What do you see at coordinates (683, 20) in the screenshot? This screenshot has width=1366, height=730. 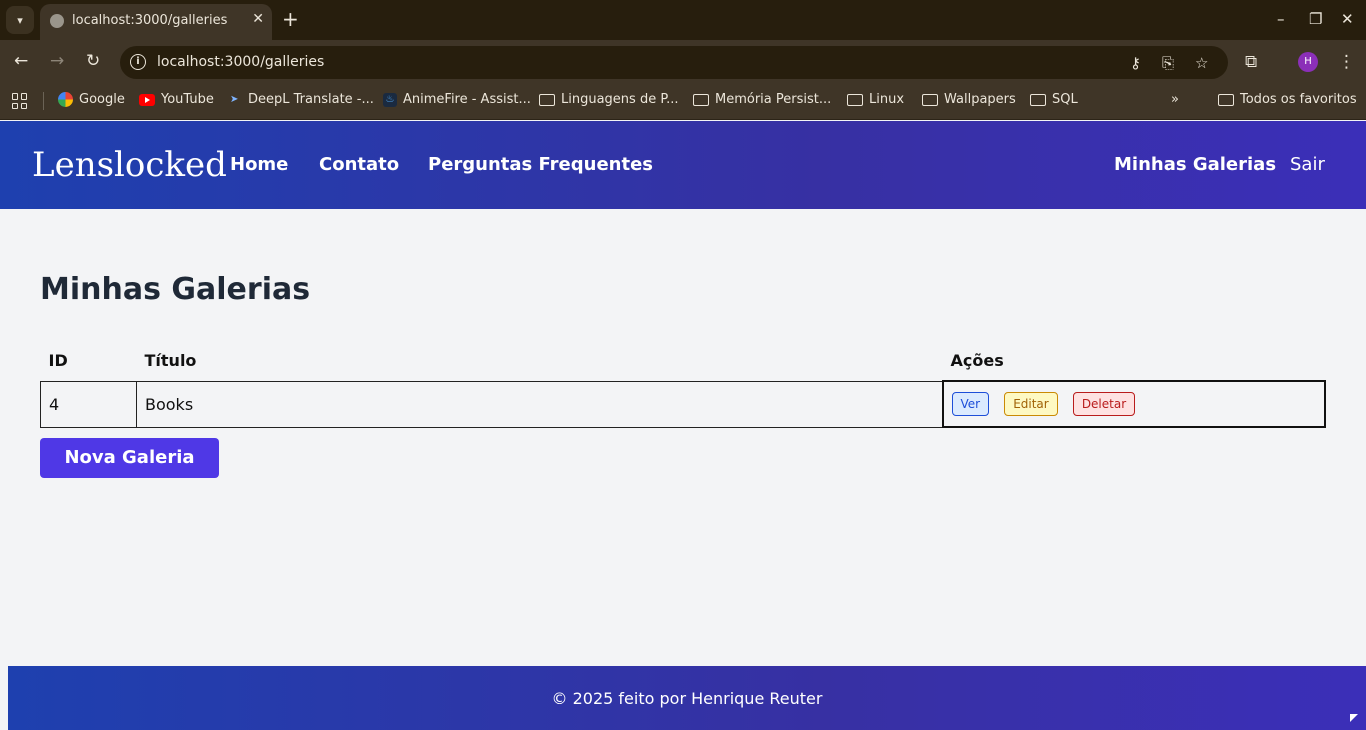 I see `browser-tab-bar: ▾ localhost:3000/galleries ✕ + – ❐ ✕` at bounding box center [683, 20].